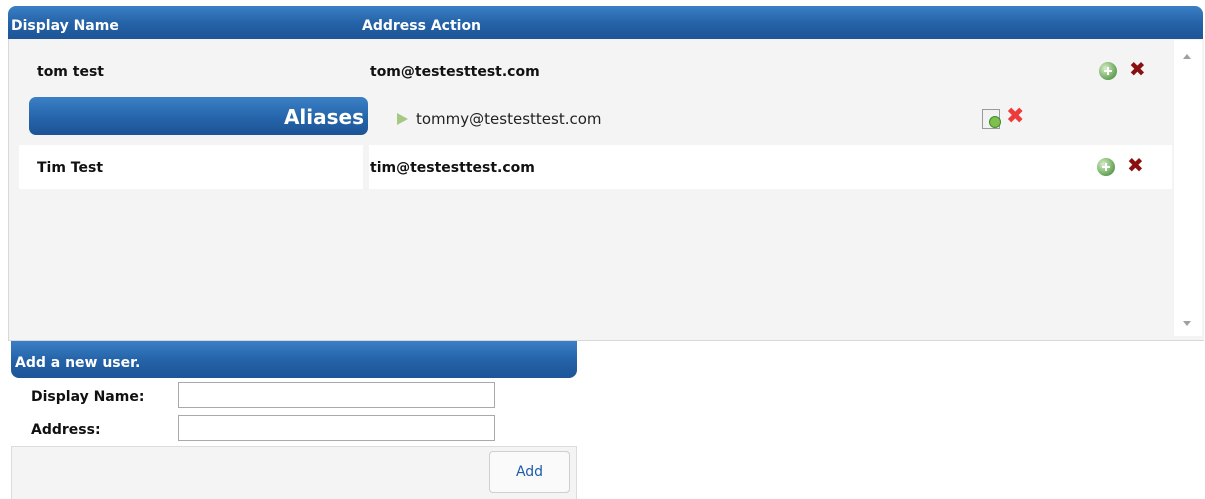 The image size is (1205, 499). Describe the element at coordinates (595, 167) in the screenshot. I see `table-row: Tim Test tim@testesttest.com ✖` at that location.